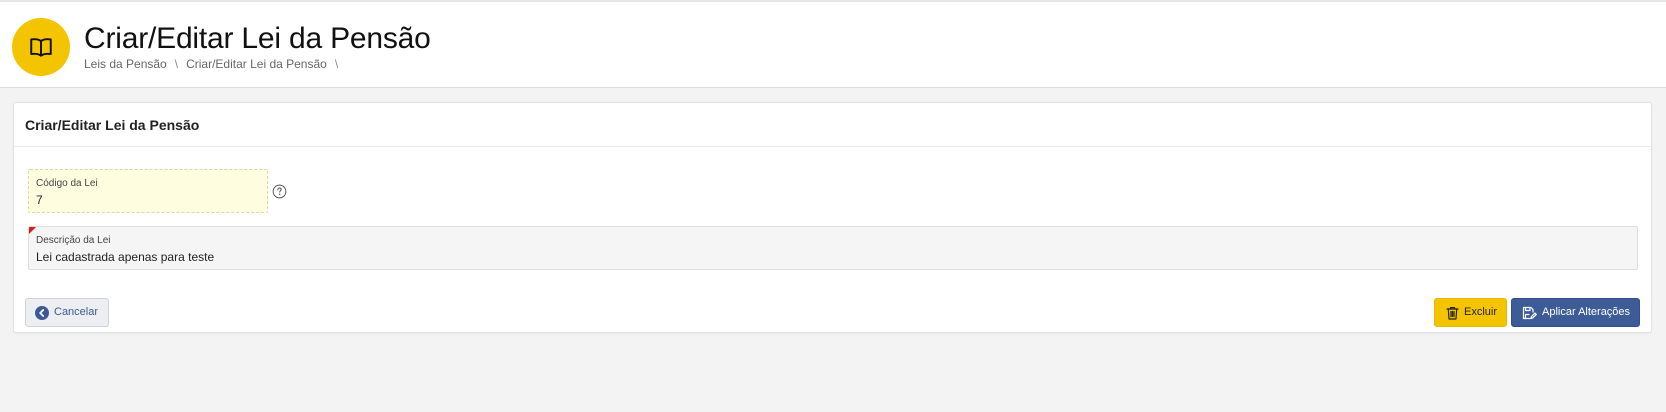 Image resolution: width=1666 pixels, height=412 pixels. What do you see at coordinates (1481, 312) in the screenshot?
I see `delete-button-label: Excluir` at bounding box center [1481, 312].